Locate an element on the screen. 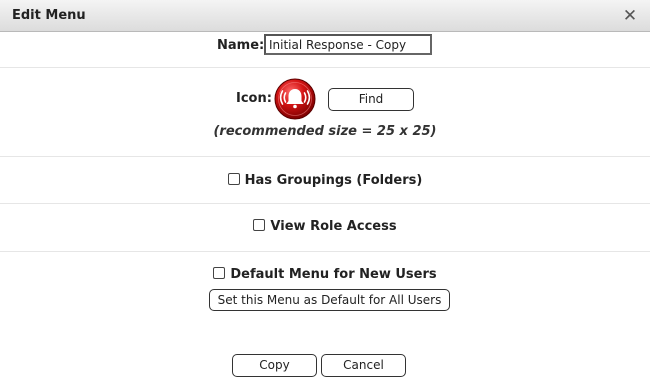 This screenshot has height=383, width=650. default-menu-row: Default Menu for New Users is located at coordinates (325, 274).